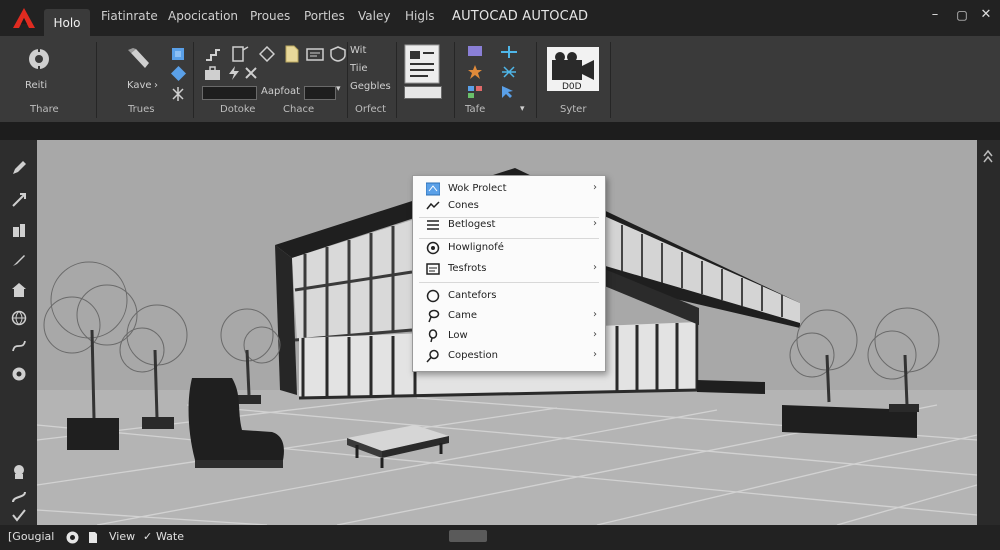 The image size is (1000, 550). Describe the element at coordinates (475, 72) in the screenshot. I see `star-icon` at that location.